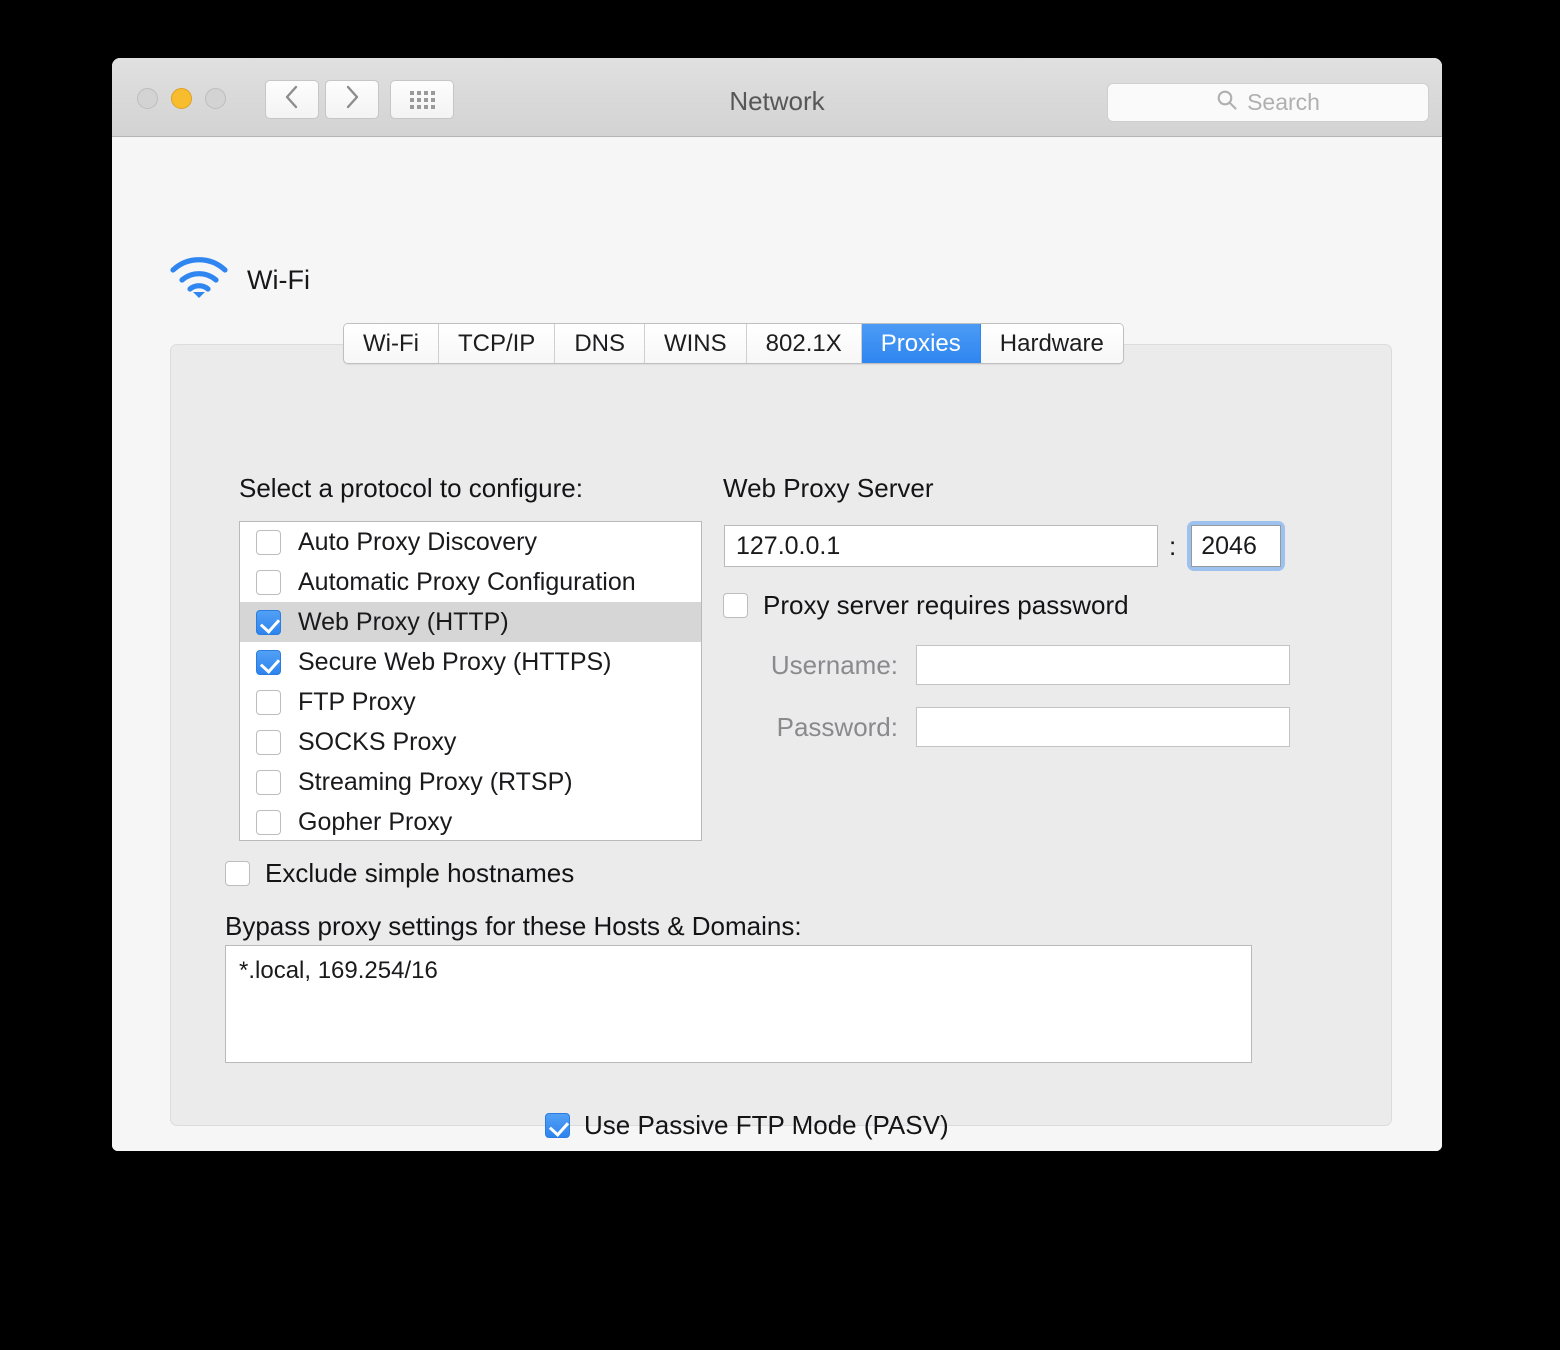  I want to click on list-item: Web Proxy (HTTP), so click(470, 622).